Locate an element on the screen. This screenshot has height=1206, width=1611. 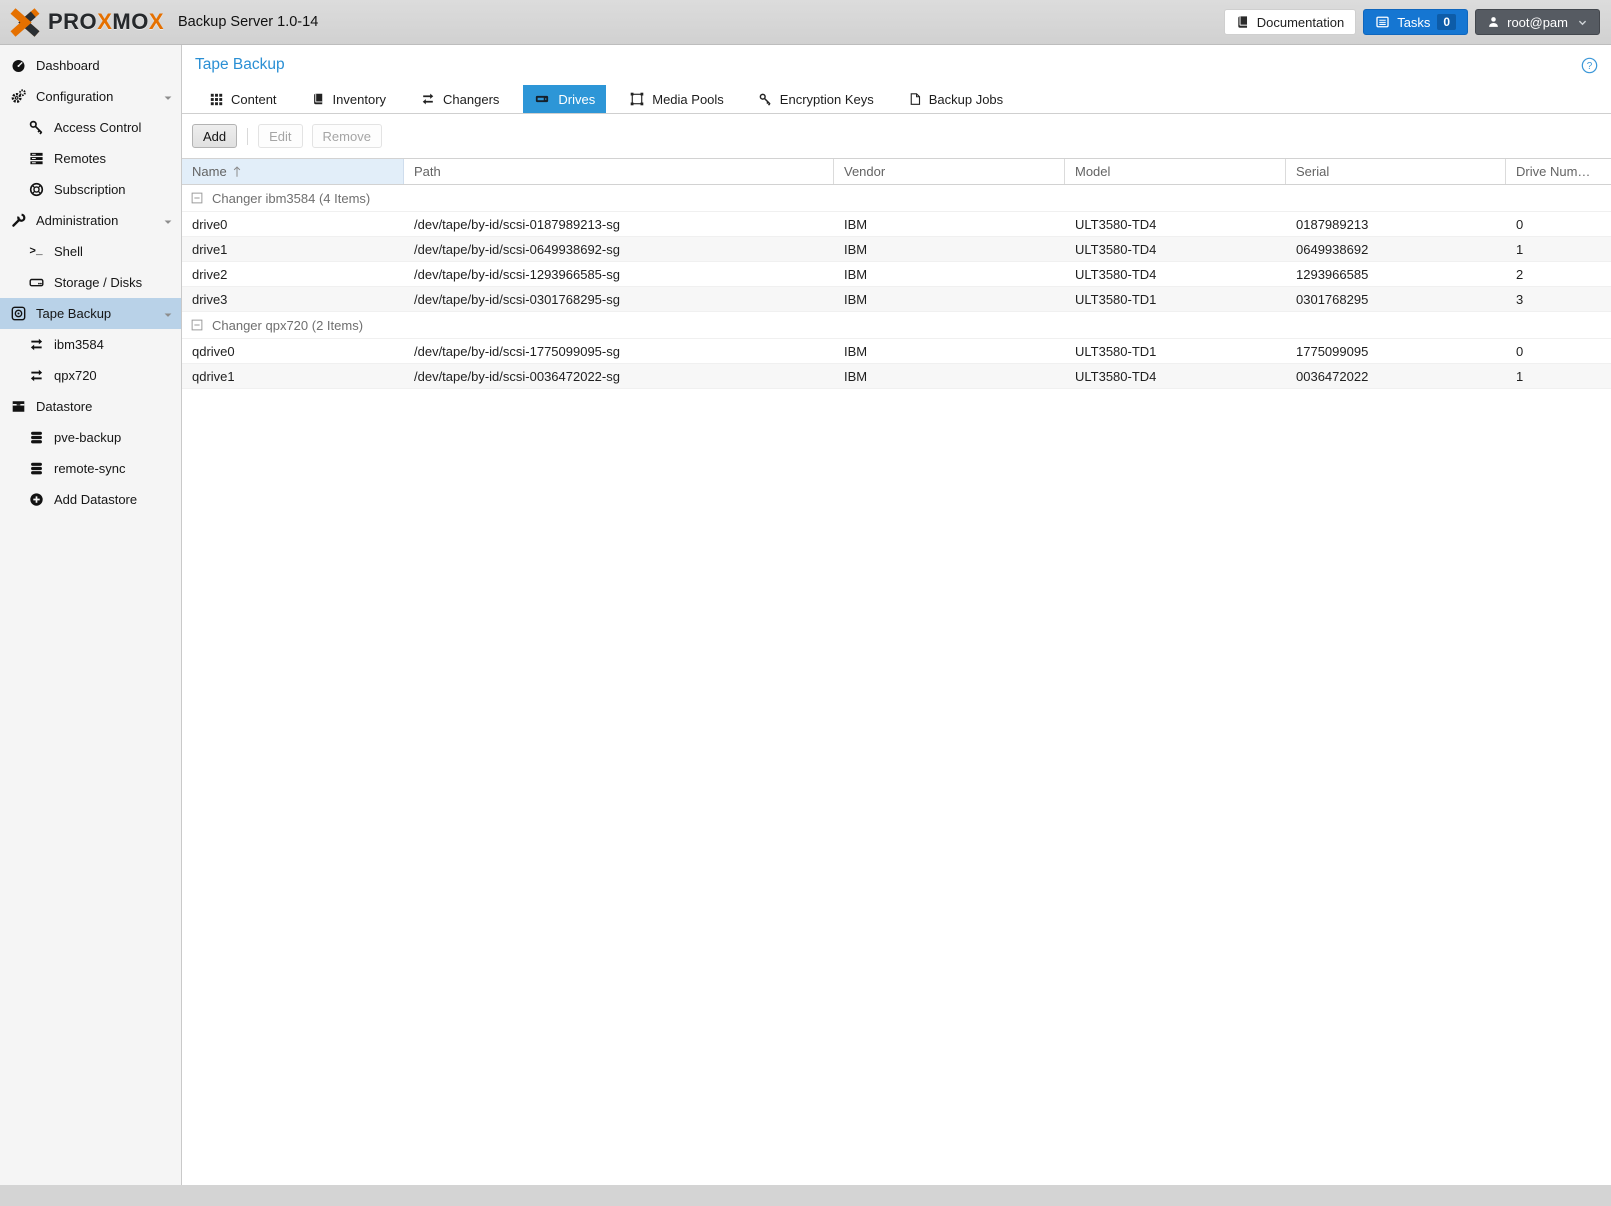
user-menu-button: root@pam is located at coordinates (1537, 22).